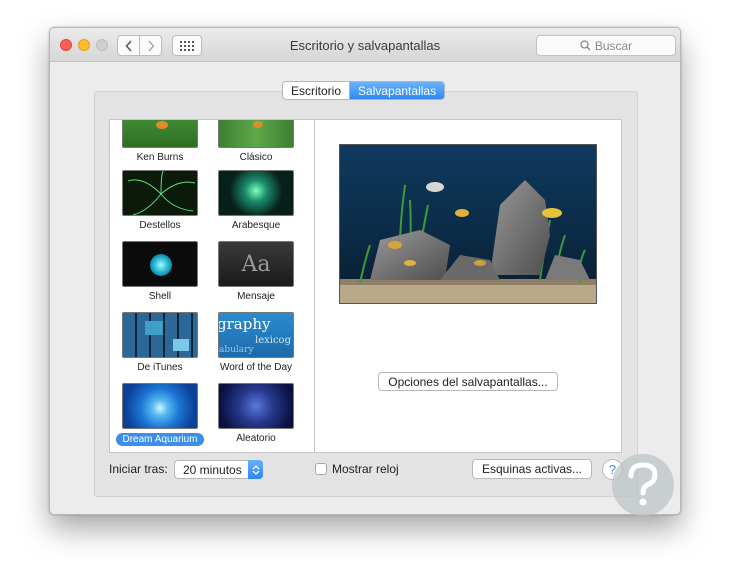  I want to click on question-icon, so click(643, 484).